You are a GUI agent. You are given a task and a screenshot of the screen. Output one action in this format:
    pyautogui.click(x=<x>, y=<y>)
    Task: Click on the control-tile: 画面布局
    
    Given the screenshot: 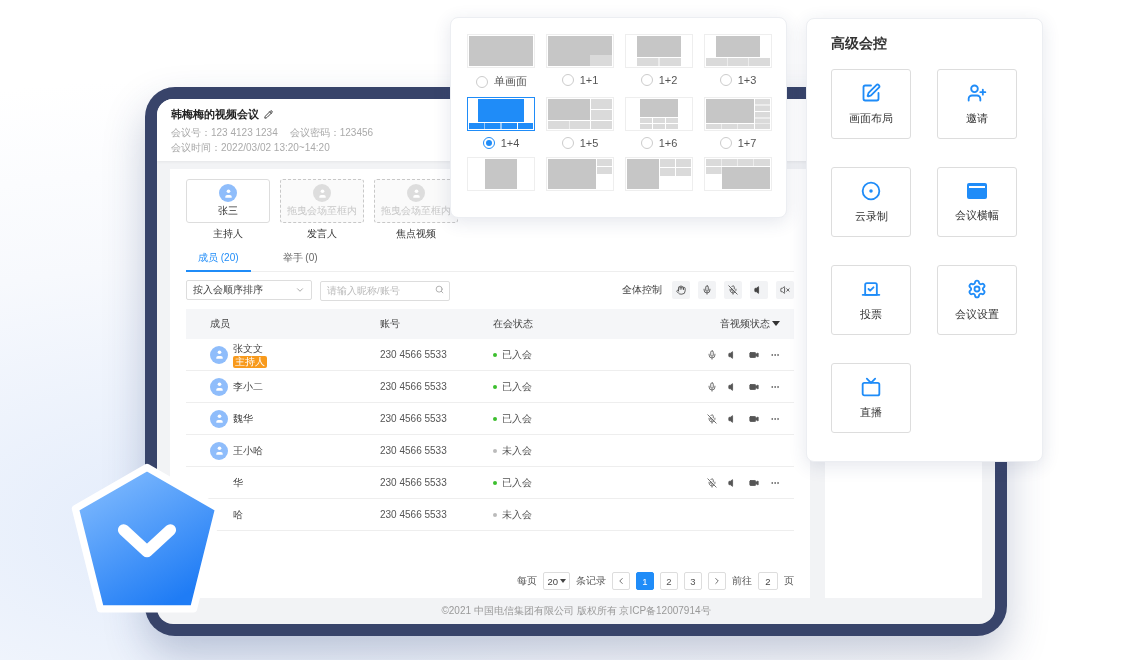 What is the action you would take?
    pyautogui.click(x=871, y=104)
    